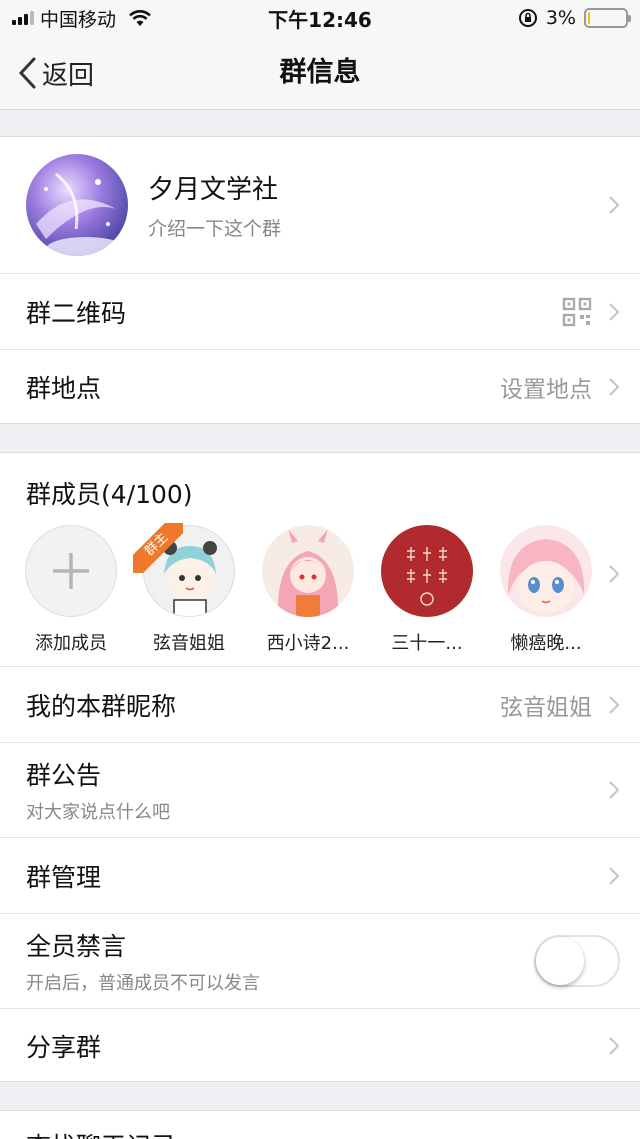  What do you see at coordinates (78, 19) in the screenshot?
I see `carrier-text: 中国移动` at bounding box center [78, 19].